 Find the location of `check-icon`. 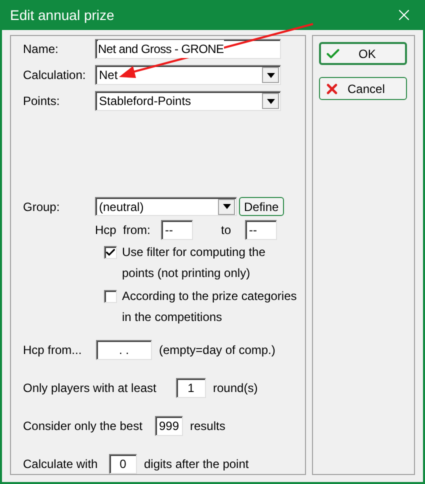

check-icon is located at coordinates (110, 252).